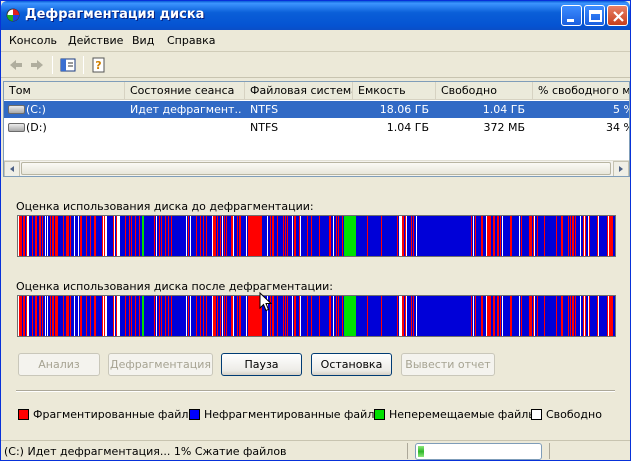  I want to click on free-space: 372 МБ, so click(504, 127).